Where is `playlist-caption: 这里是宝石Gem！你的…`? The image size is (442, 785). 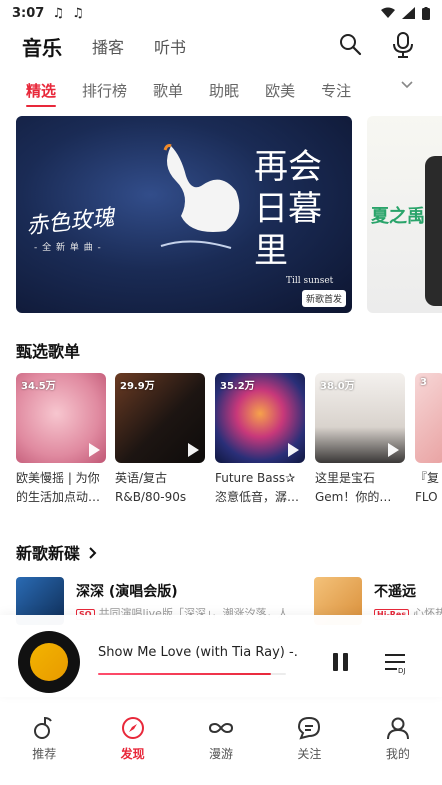 playlist-caption: 这里是宝石Gem！你的… is located at coordinates (353, 487).